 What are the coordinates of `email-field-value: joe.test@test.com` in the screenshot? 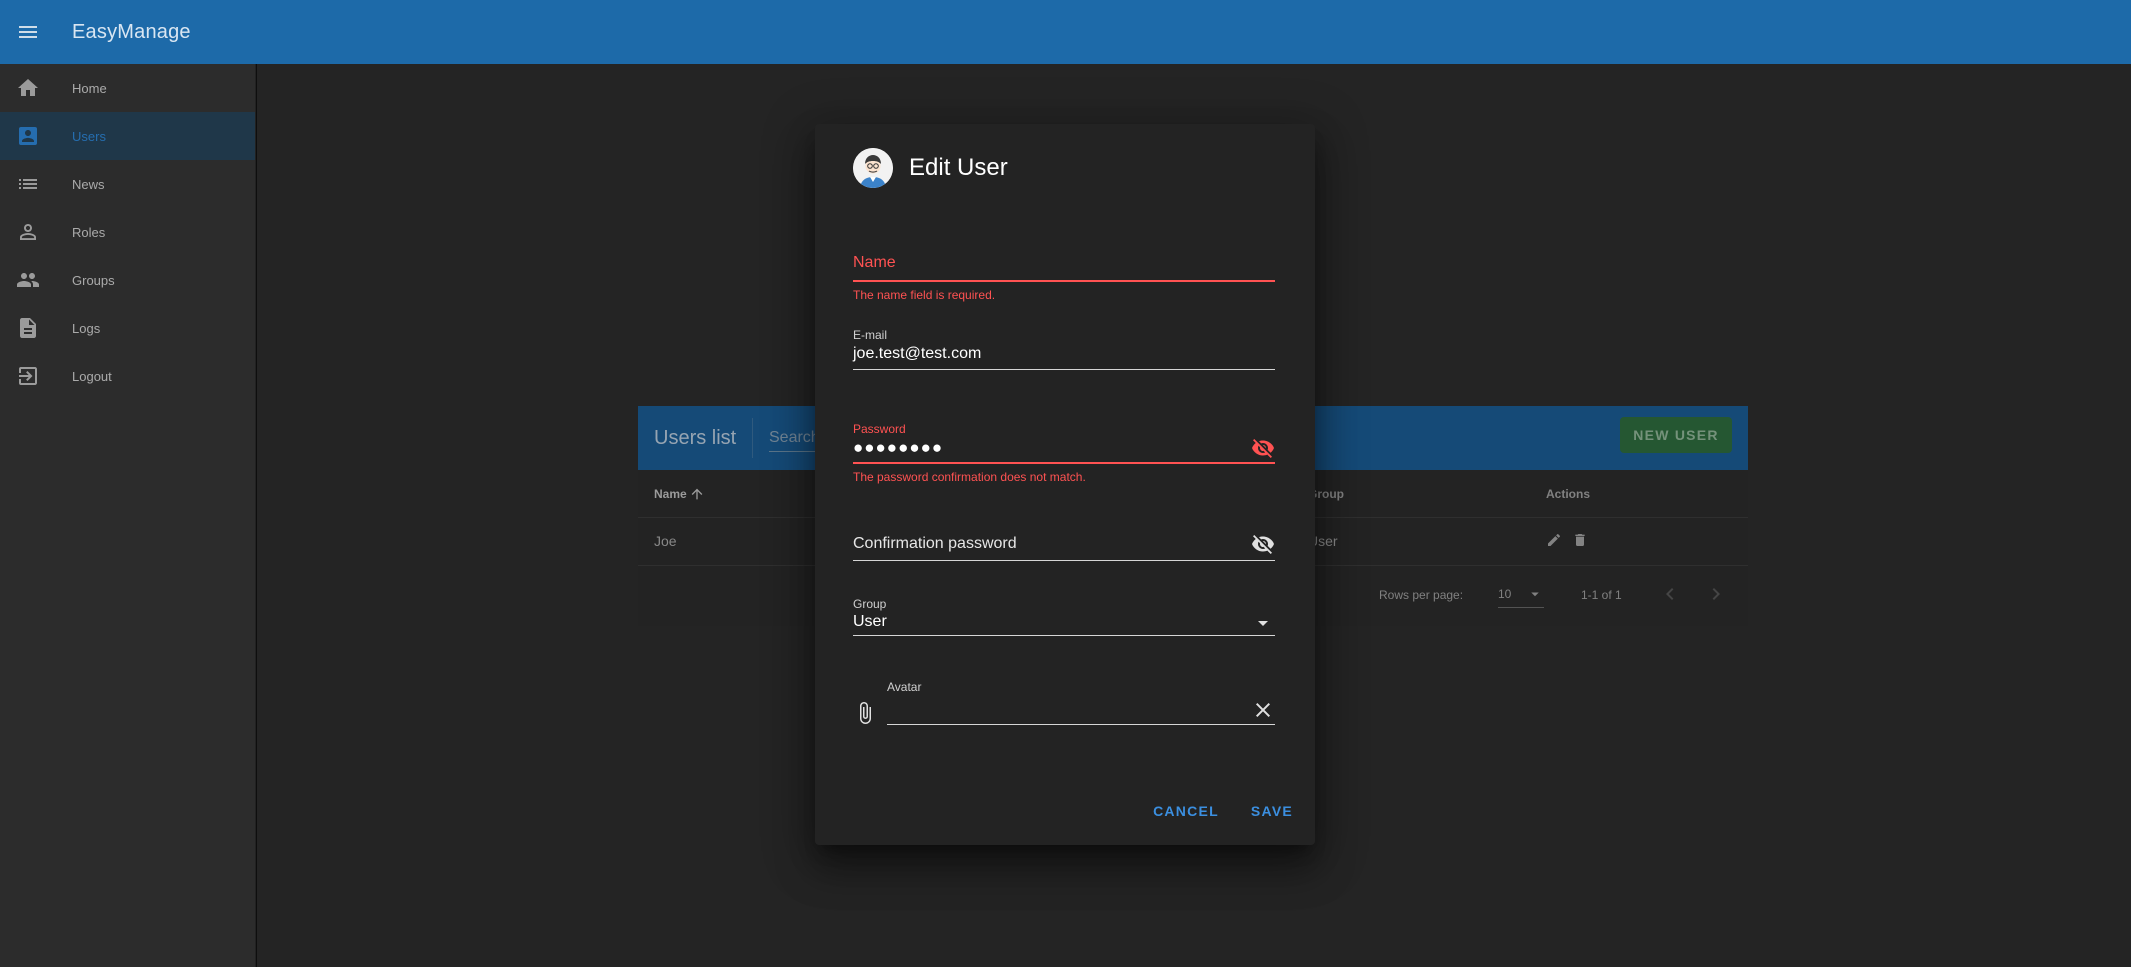 It's located at (917, 353).